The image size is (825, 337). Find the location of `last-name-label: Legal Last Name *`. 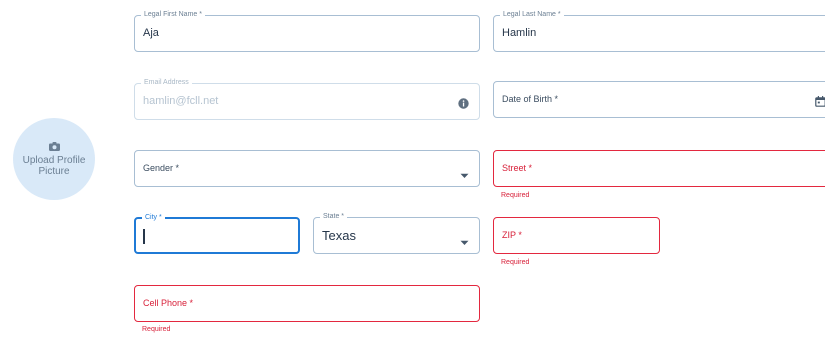

last-name-label: Legal Last Name * is located at coordinates (532, 15).